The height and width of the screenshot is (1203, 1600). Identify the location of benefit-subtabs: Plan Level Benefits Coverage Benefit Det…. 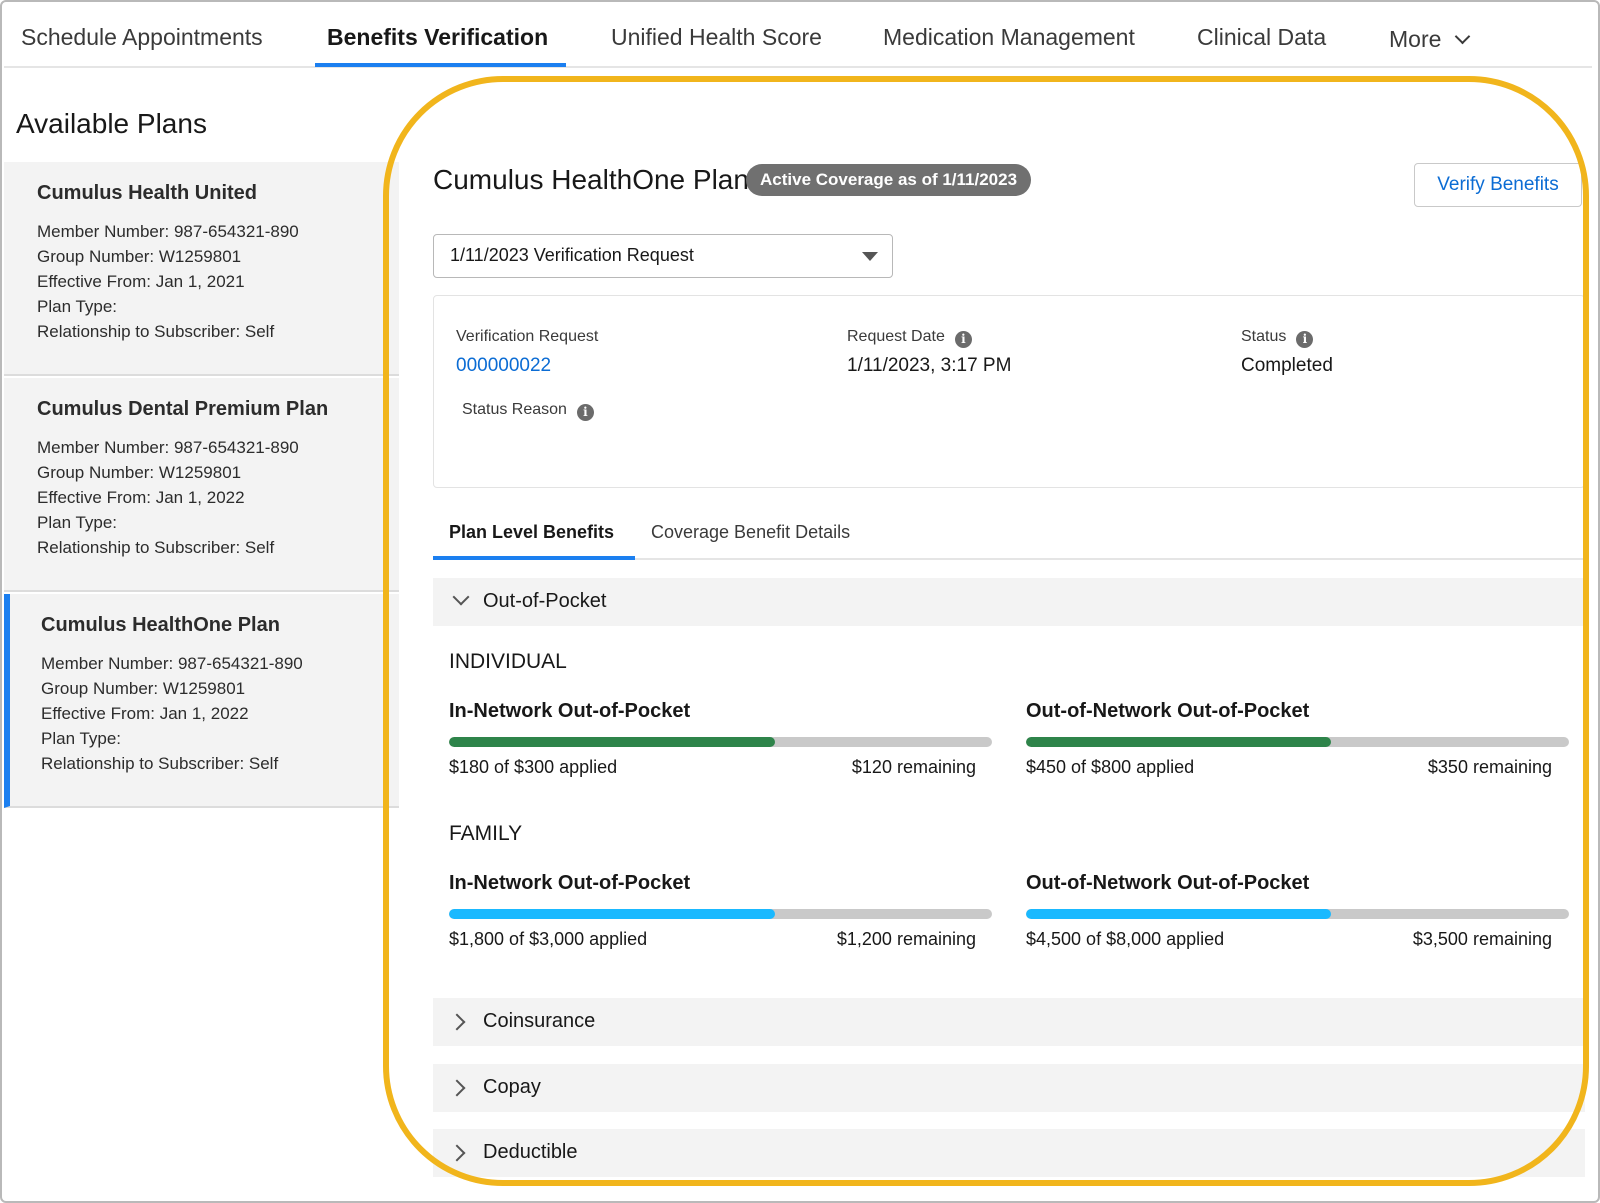
(1009, 536).